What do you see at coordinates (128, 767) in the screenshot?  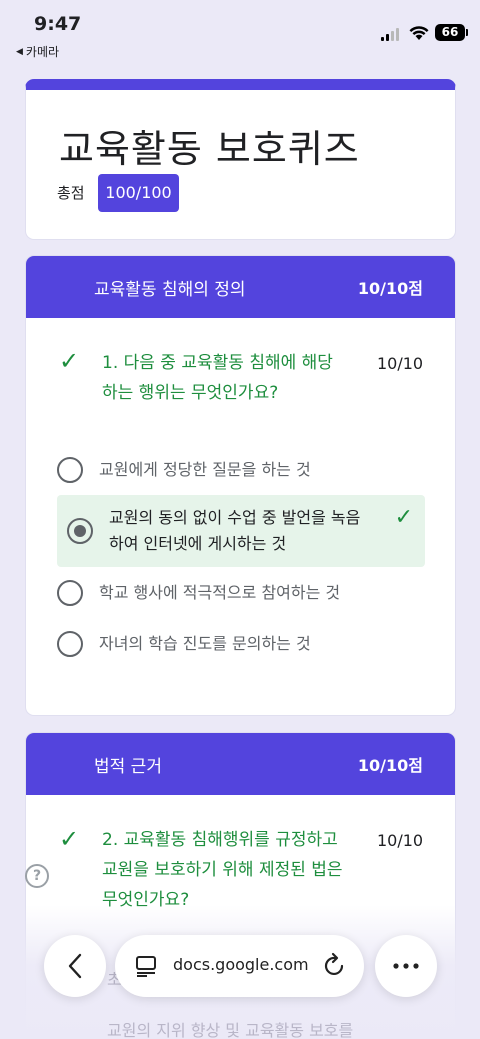 I see `section-title: 법적 근거` at bounding box center [128, 767].